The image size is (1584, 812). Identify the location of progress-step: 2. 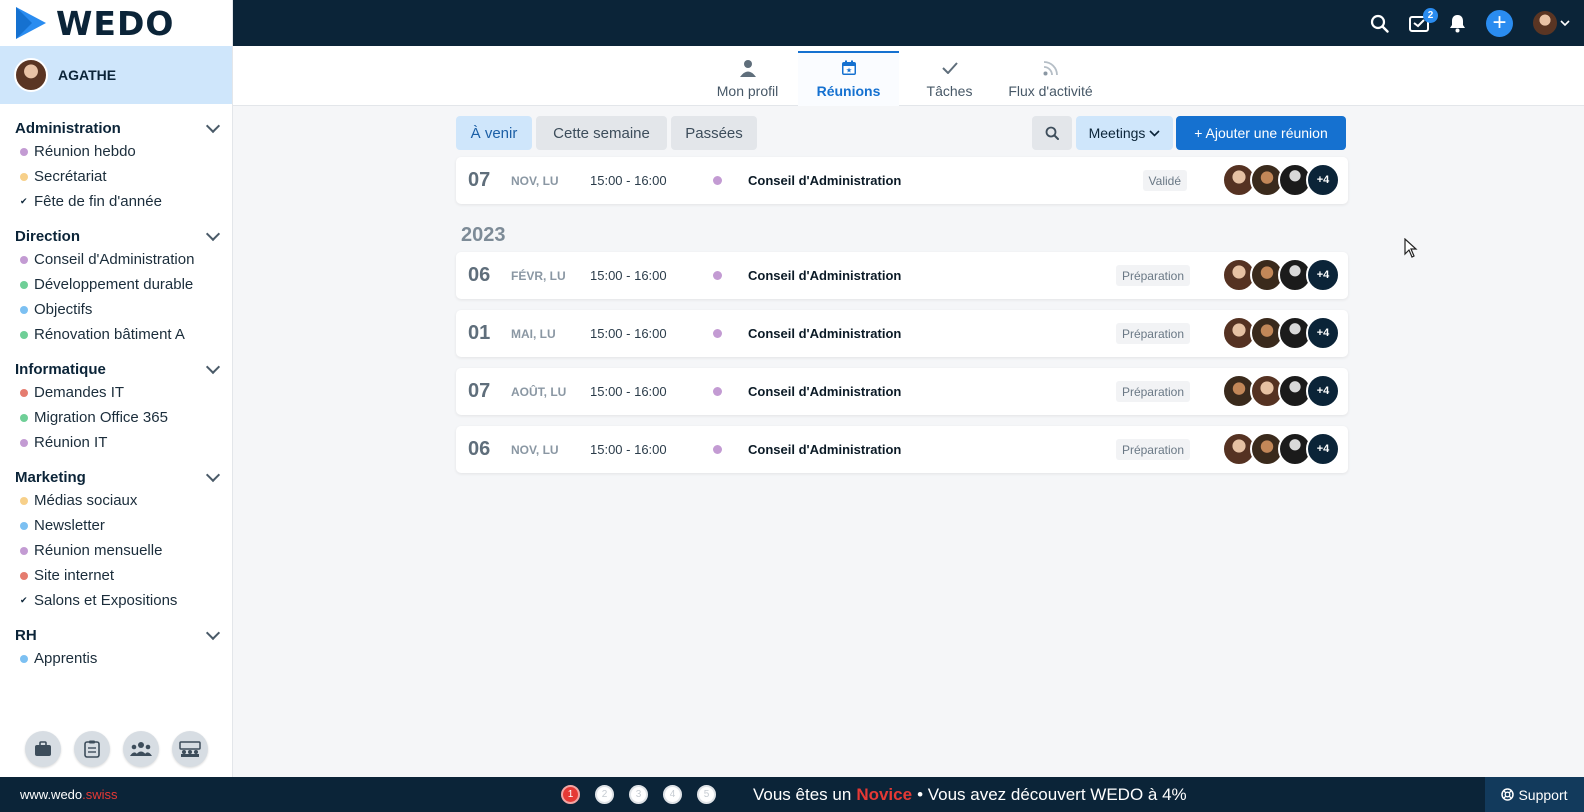
(604, 794).